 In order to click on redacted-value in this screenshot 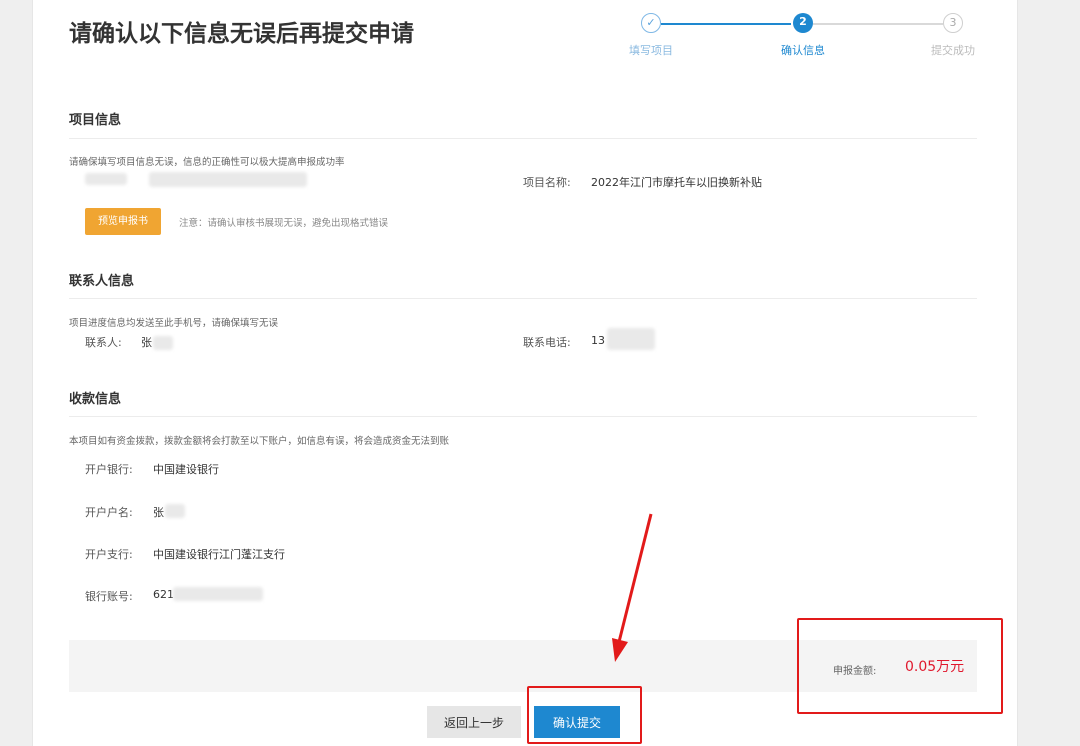, I will do `click(228, 179)`.